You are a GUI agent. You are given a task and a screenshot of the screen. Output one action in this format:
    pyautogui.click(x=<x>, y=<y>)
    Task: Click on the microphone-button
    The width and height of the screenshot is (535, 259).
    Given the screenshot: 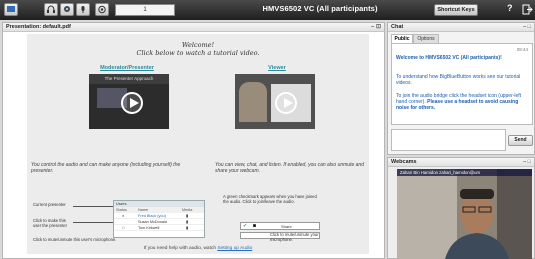 What is the action you would take?
    pyautogui.click(x=83, y=9)
    